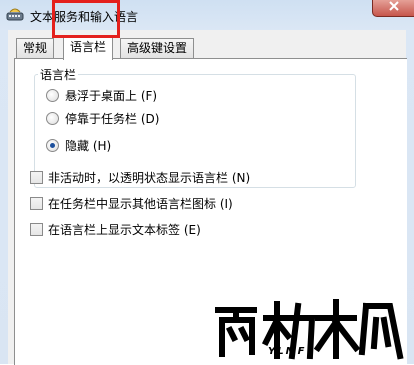 The image size is (414, 365). I want to click on tab-general: 常规, so click(35, 48).